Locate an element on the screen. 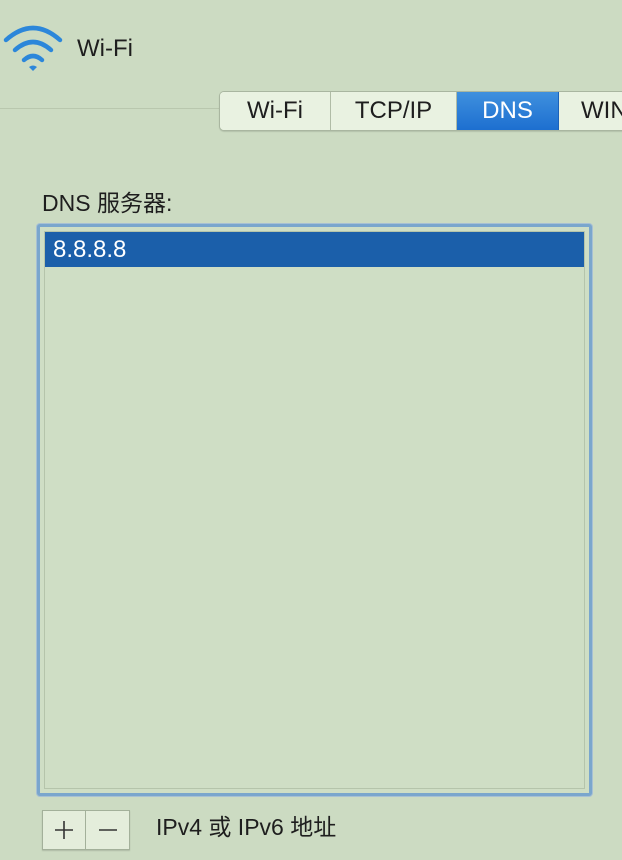 The height and width of the screenshot is (860, 622). plus-icon is located at coordinates (64, 830).